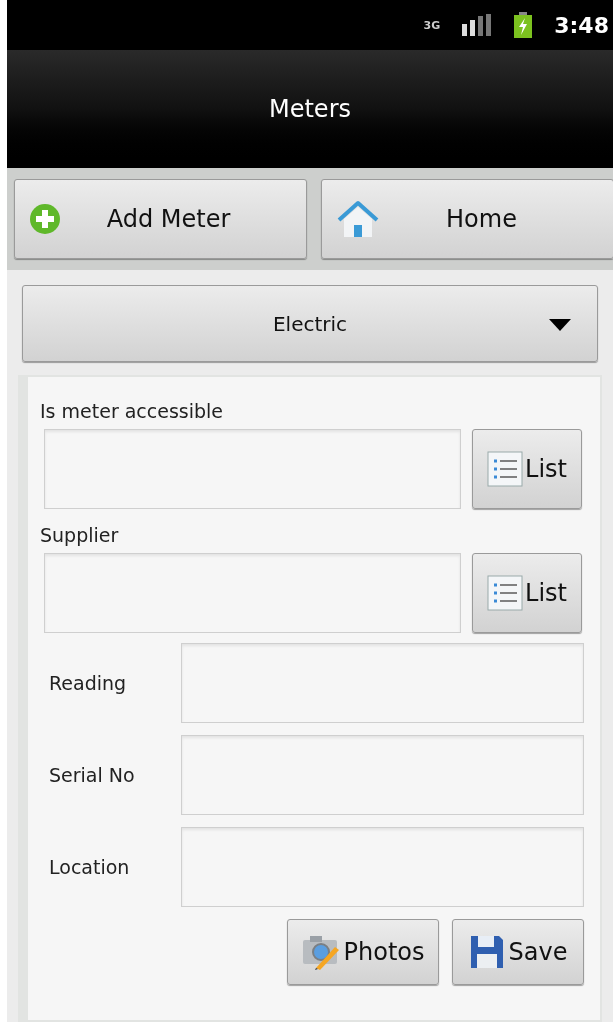 This screenshot has height=1022, width=613. Describe the element at coordinates (363, 952) in the screenshot. I see `photos-button: Photos` at that location.